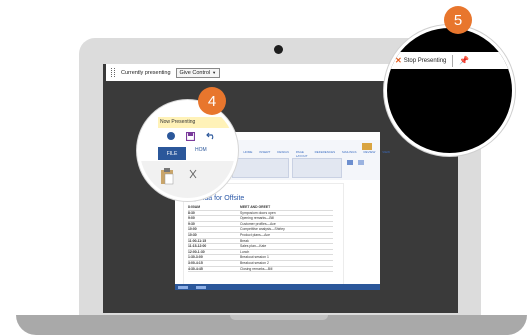 This screenshot has width=527, height=335. What do you see at coordinates (195, 72) in the screenshot?
I see `give-control-label: Give Control` at bounding box center [195, 72].